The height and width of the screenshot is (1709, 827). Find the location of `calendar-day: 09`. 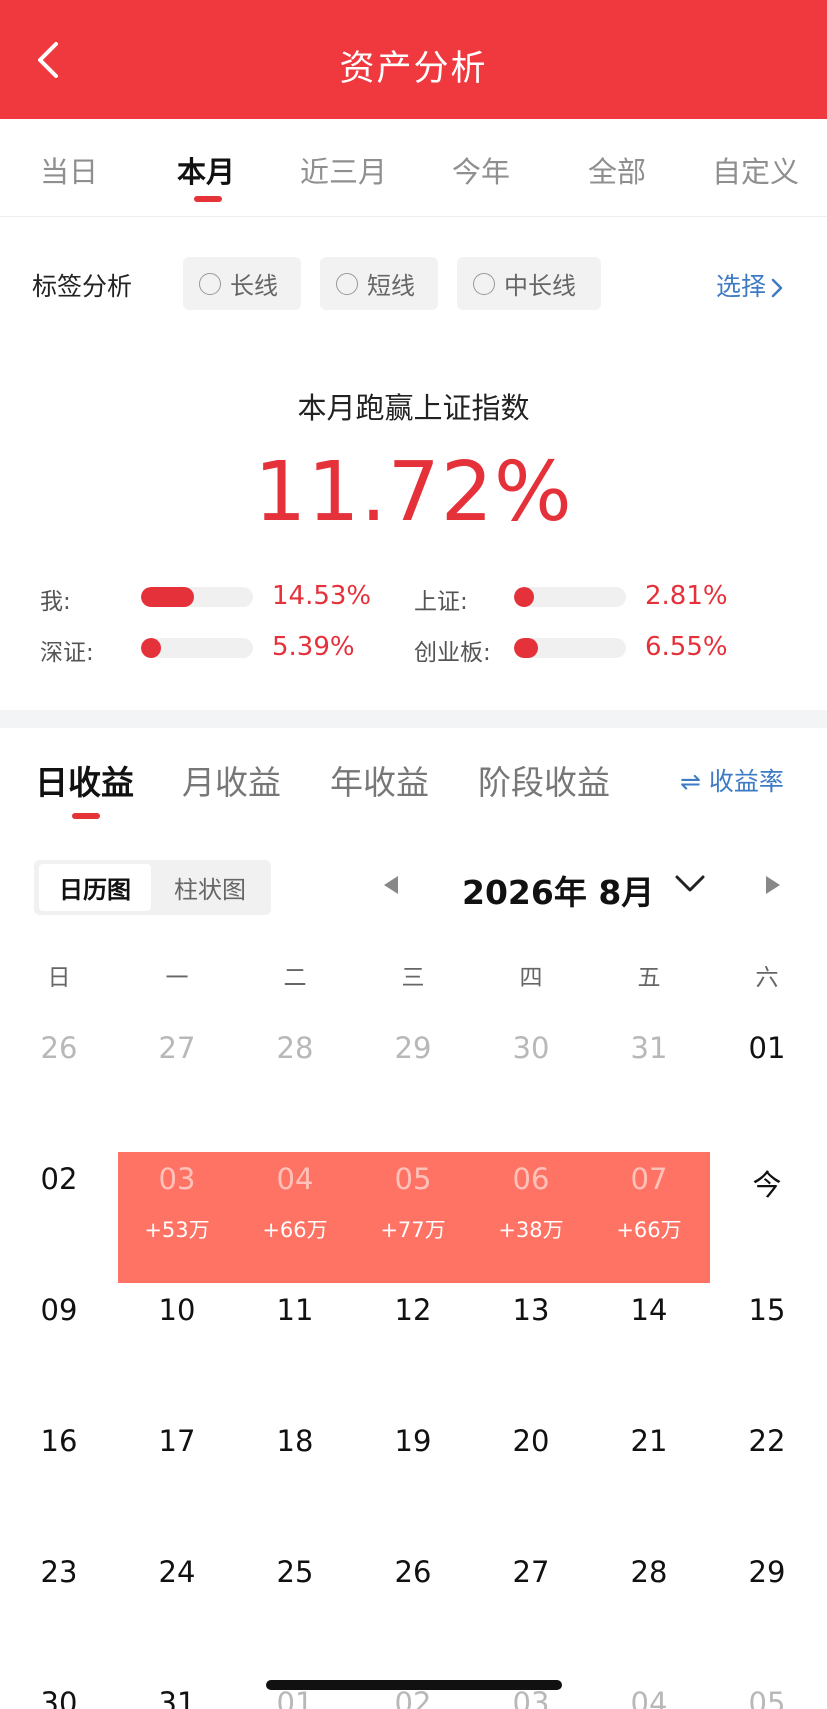

calendar-day: 09 is located at coordinates (59, 1310).